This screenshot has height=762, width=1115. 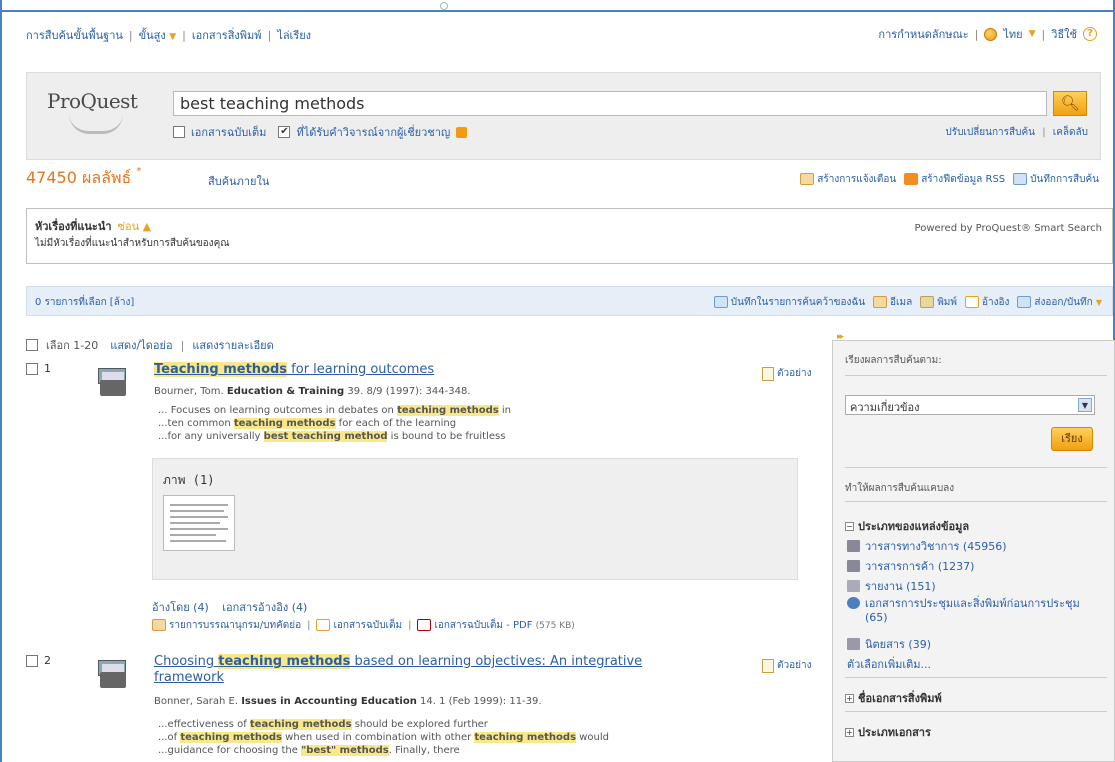 I want to click on language-select: ไทย, so click(x=1012, y=34).